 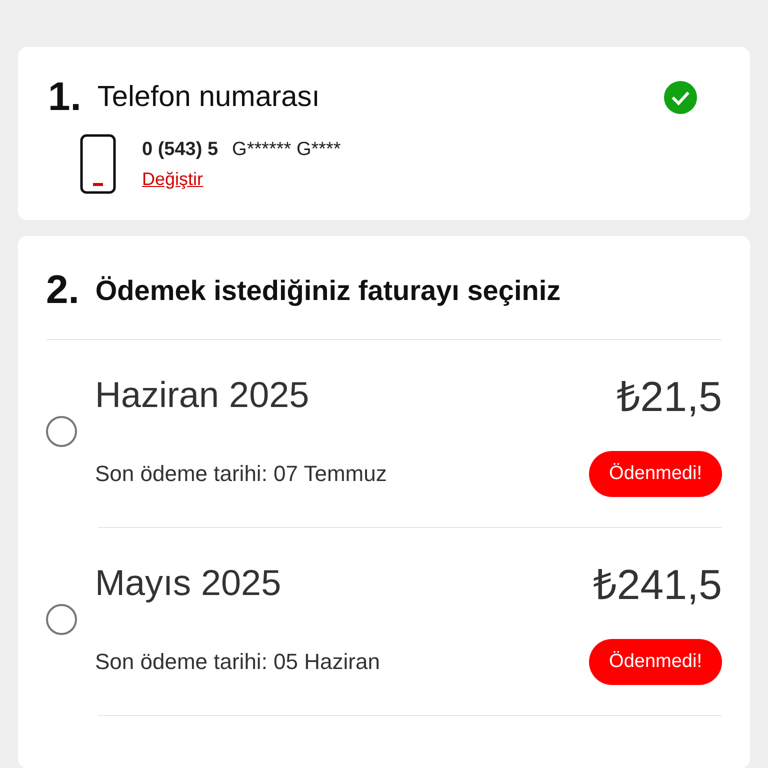 I want to click on step-number: 2., so click(x=63, y=290).